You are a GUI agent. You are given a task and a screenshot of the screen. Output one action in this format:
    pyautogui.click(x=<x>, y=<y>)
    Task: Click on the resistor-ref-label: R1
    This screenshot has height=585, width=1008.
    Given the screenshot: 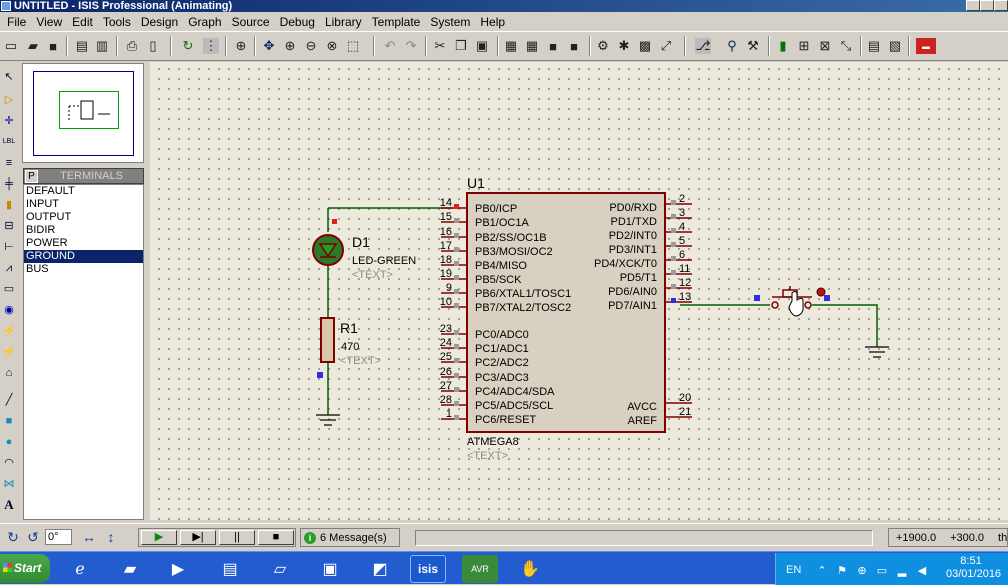 What is the action you would take?
    pyautogui.click(x=349, y=328)
    